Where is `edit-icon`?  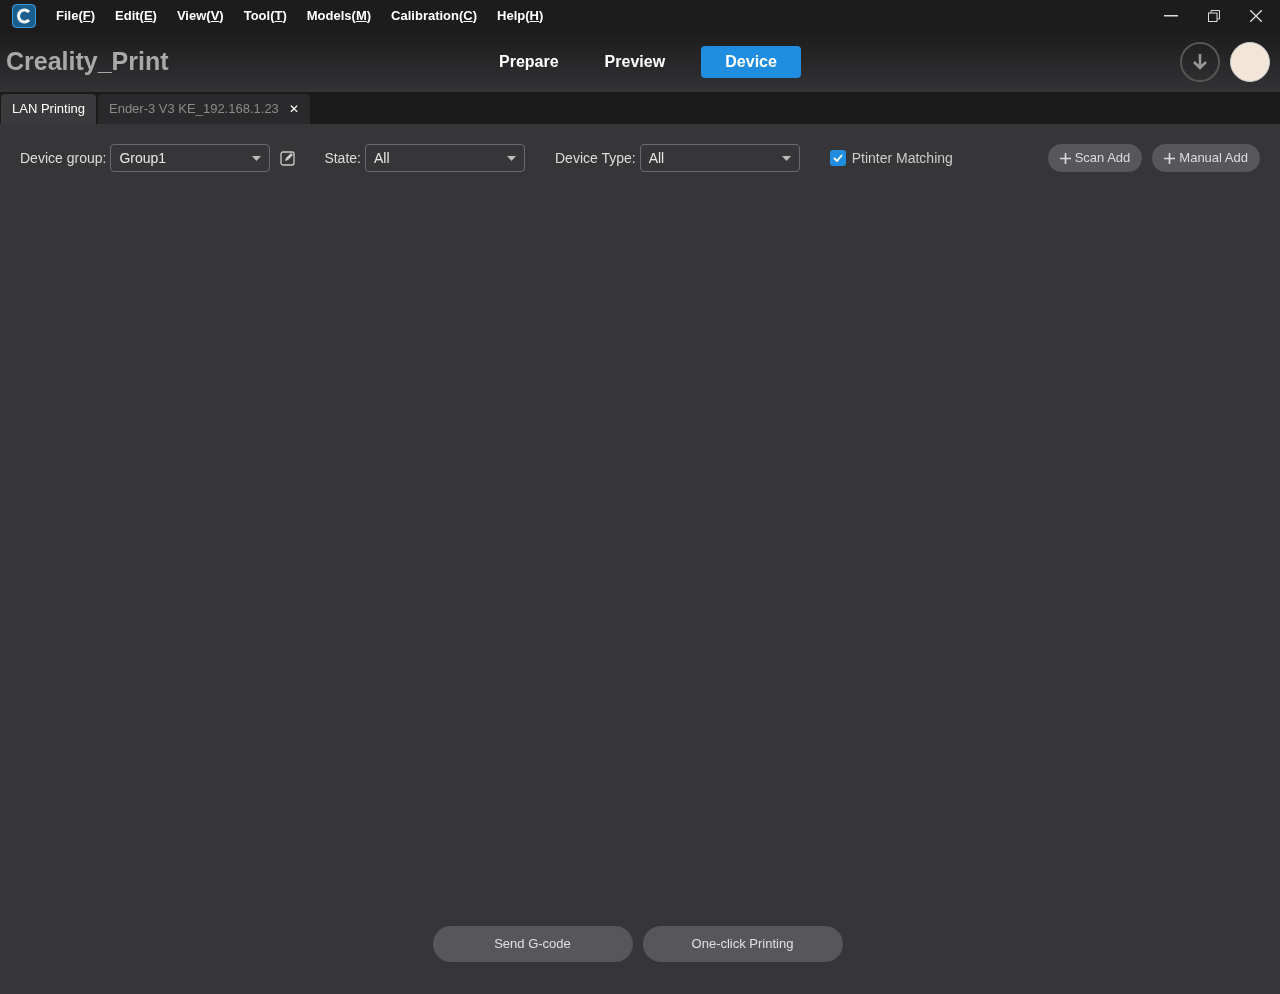
edit-icon is located at coordinates (288, 158).